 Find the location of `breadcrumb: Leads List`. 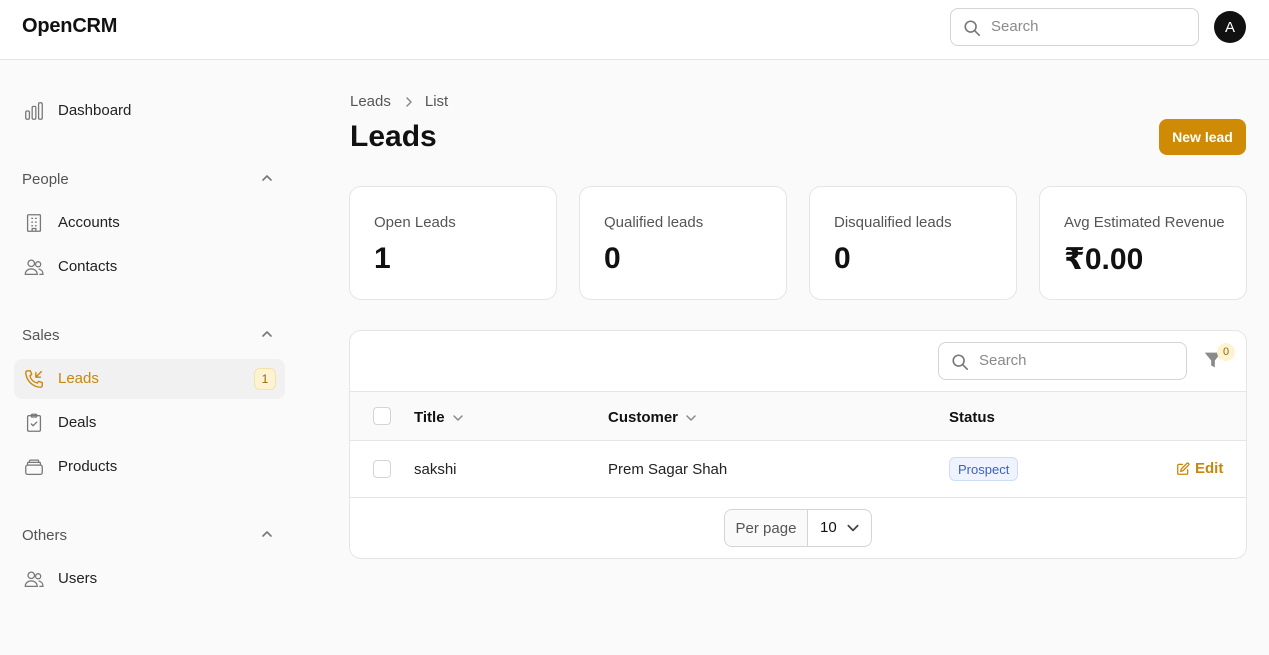

breadcrumb: Leads List is located at coordinates (399, 101).